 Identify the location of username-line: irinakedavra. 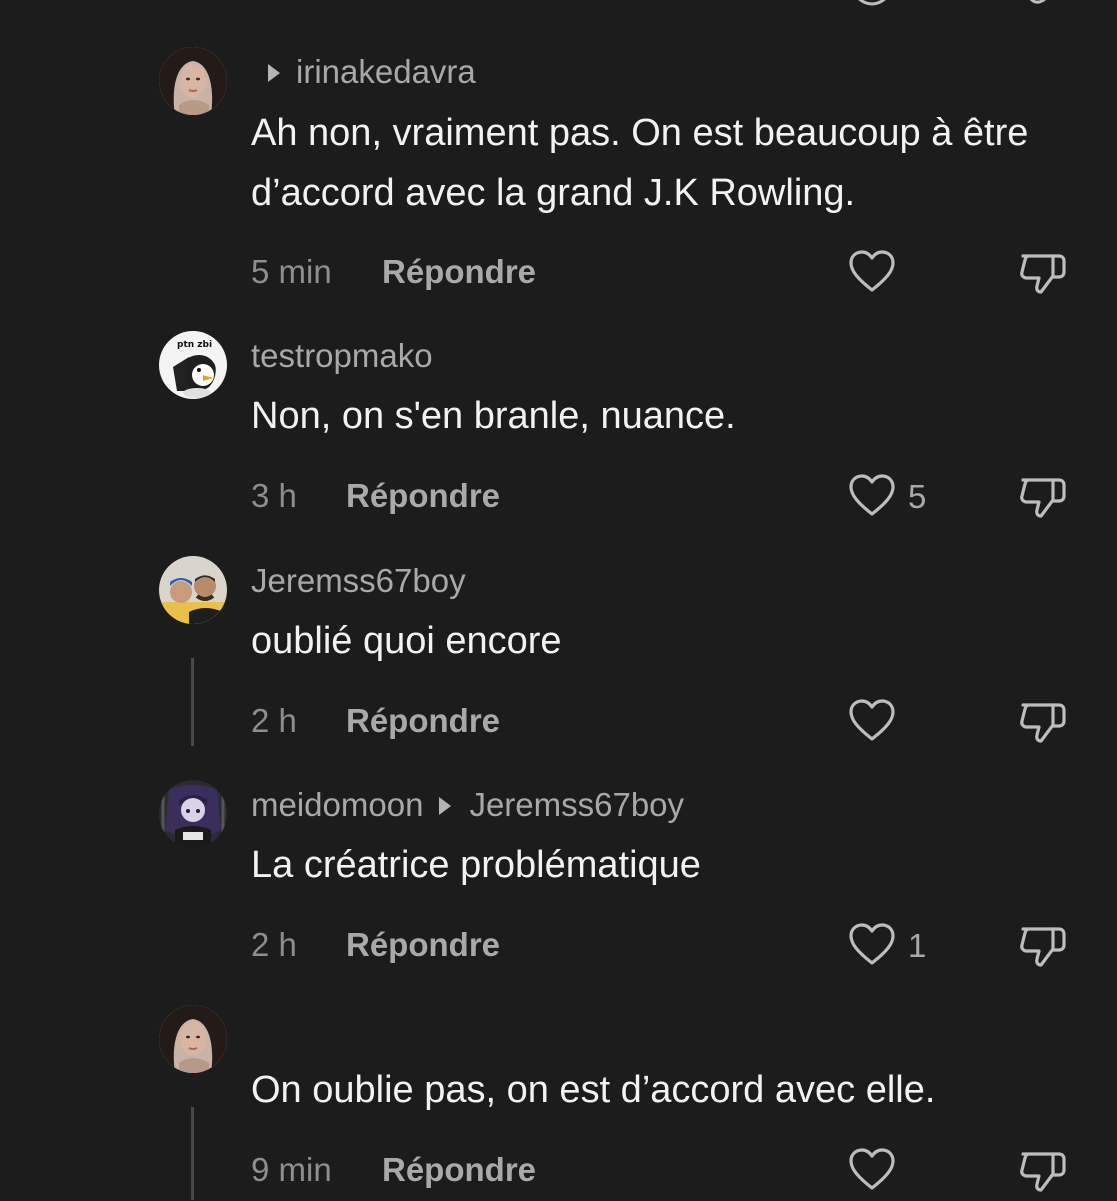
(372, 72).